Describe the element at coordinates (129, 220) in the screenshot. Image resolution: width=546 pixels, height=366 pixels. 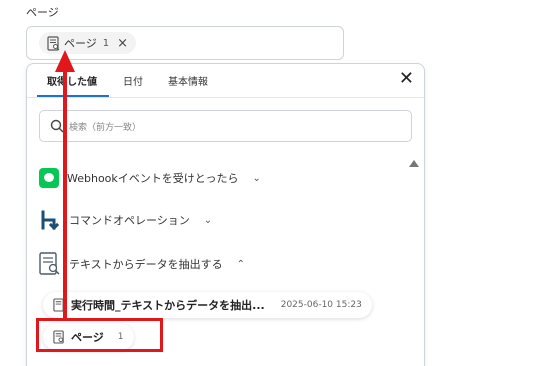
I see `group-label: コマンドオペレーション` at that location.